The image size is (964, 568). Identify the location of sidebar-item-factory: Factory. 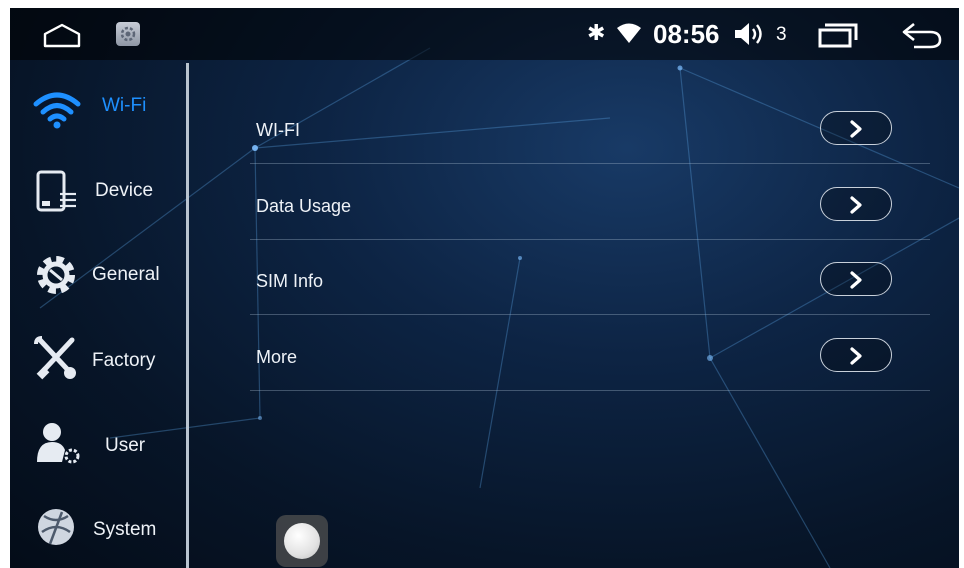
(98, 376).